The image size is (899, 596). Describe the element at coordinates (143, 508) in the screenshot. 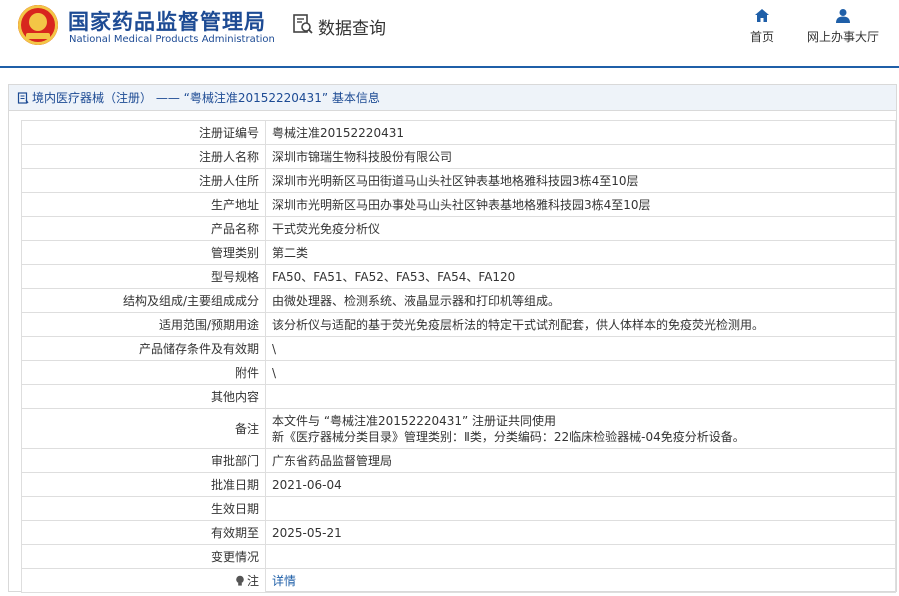

I see `field-label: 生效日期` at that location.